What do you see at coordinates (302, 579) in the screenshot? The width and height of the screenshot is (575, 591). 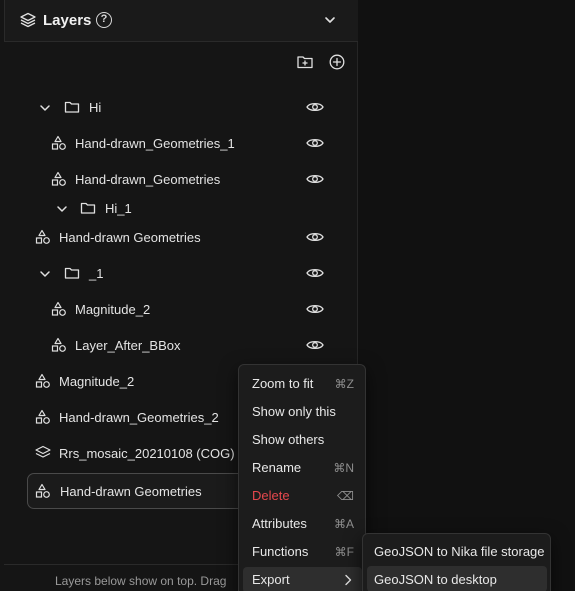 I see `menu-item-export: Export` at bounding box center [302, 579].